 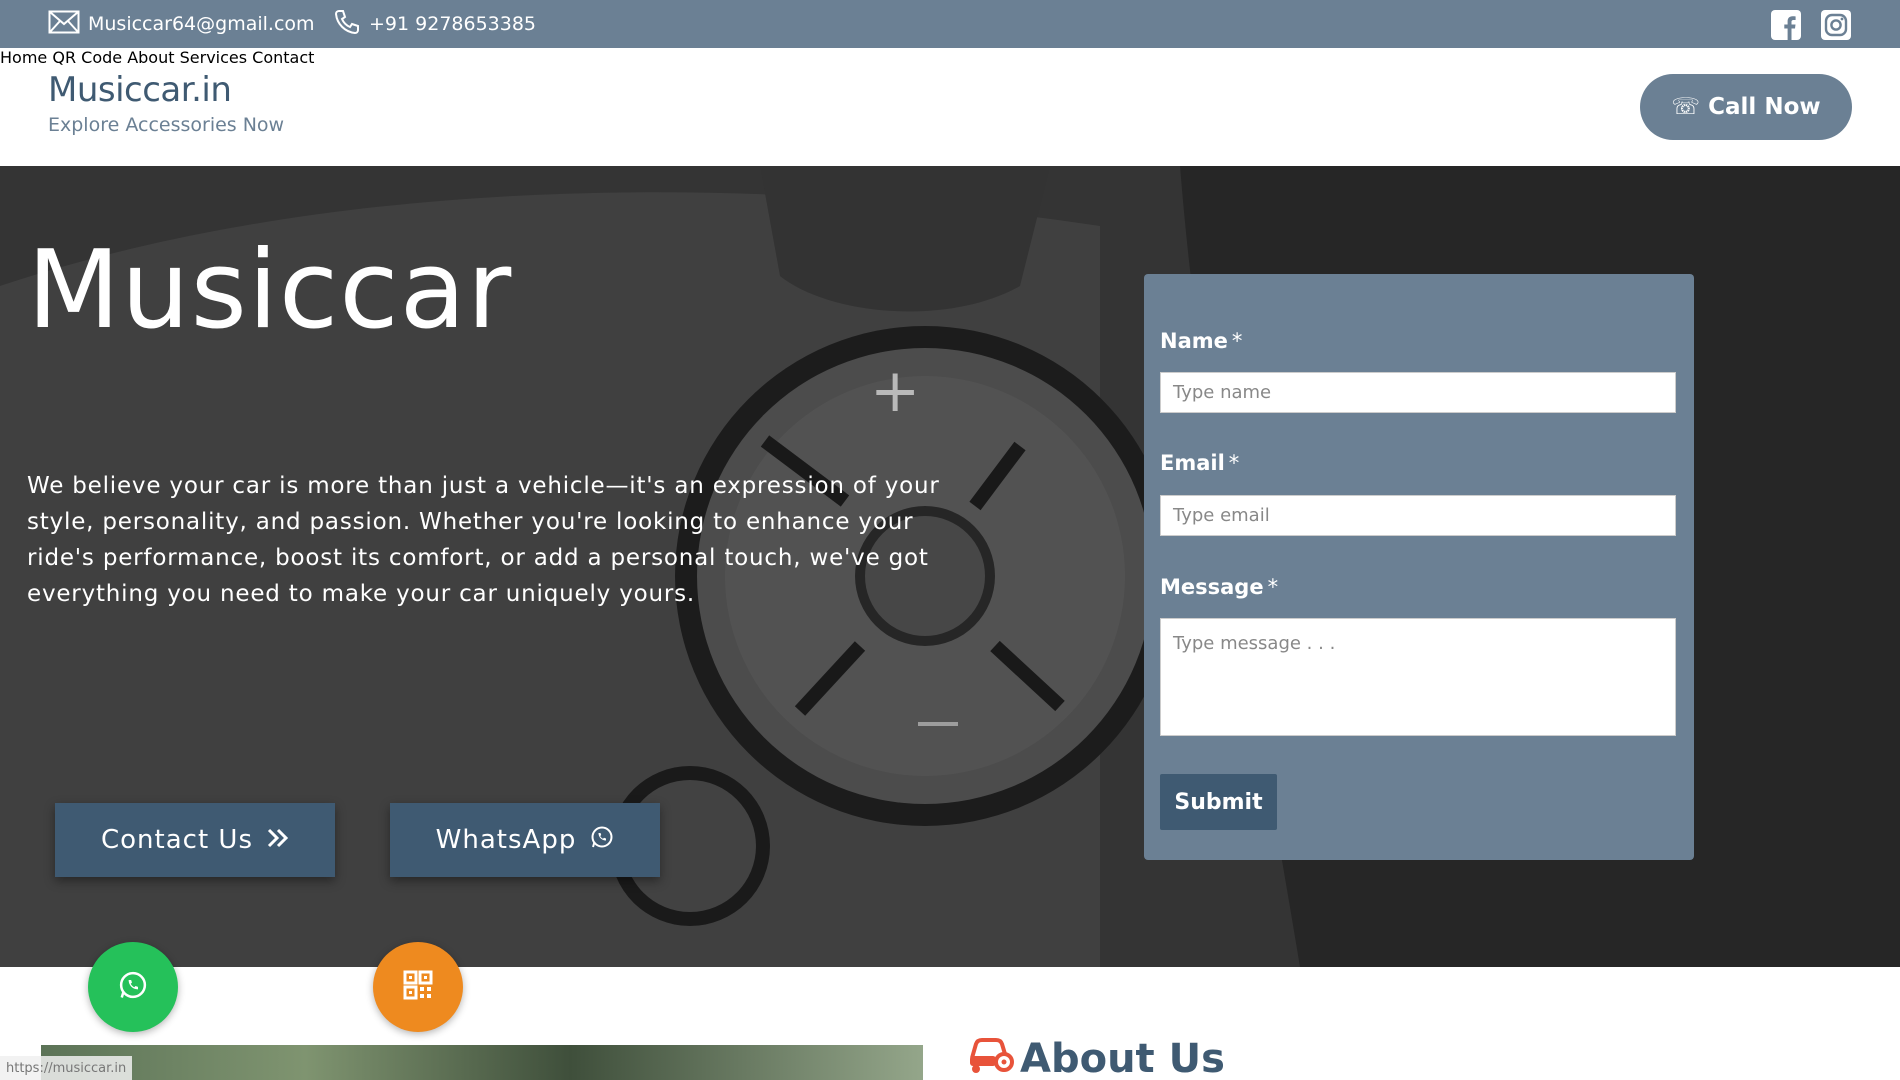 I want to click on whatsapp-label: WhatsApp, so click(x=506, y=840).